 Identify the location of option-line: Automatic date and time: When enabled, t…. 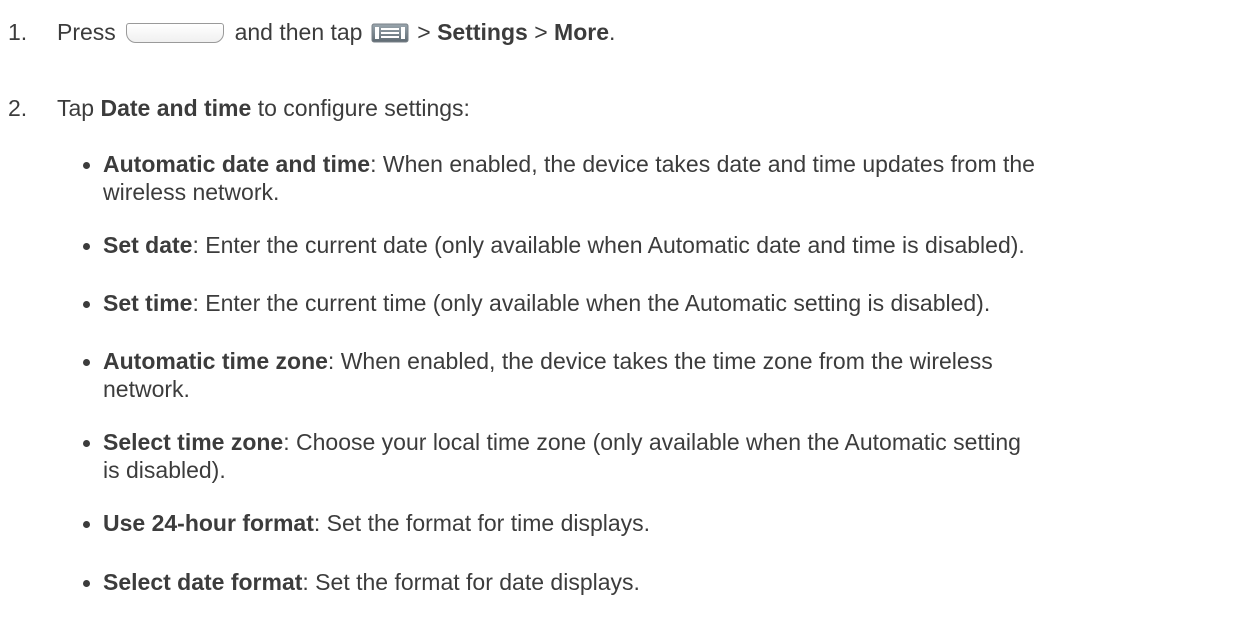
(569, 164).